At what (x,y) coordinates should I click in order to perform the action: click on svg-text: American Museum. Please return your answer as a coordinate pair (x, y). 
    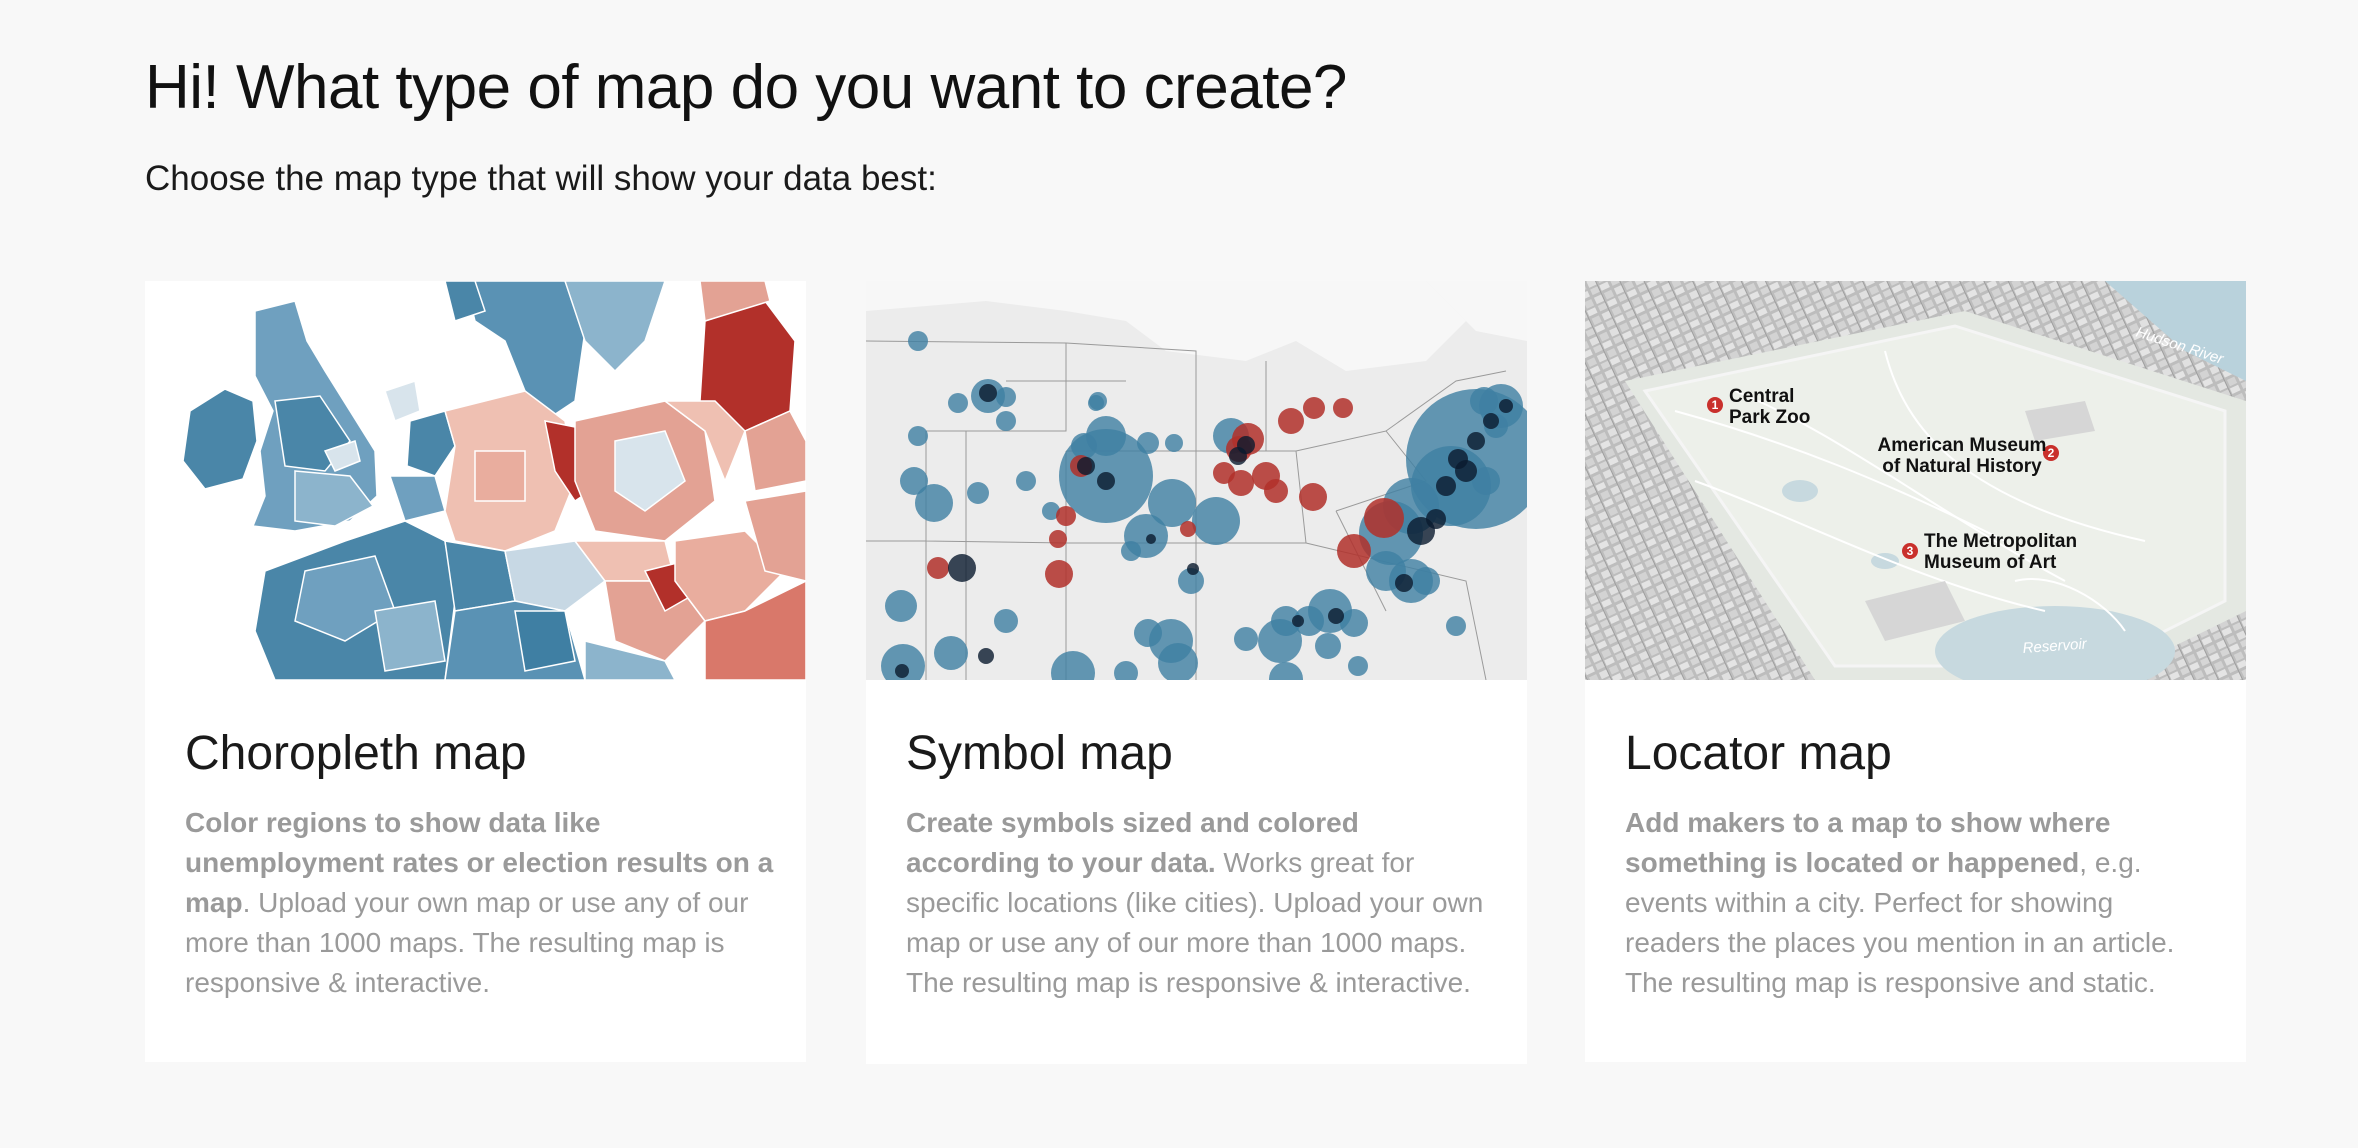
    Looking at the image, I should click on (1962, 445).